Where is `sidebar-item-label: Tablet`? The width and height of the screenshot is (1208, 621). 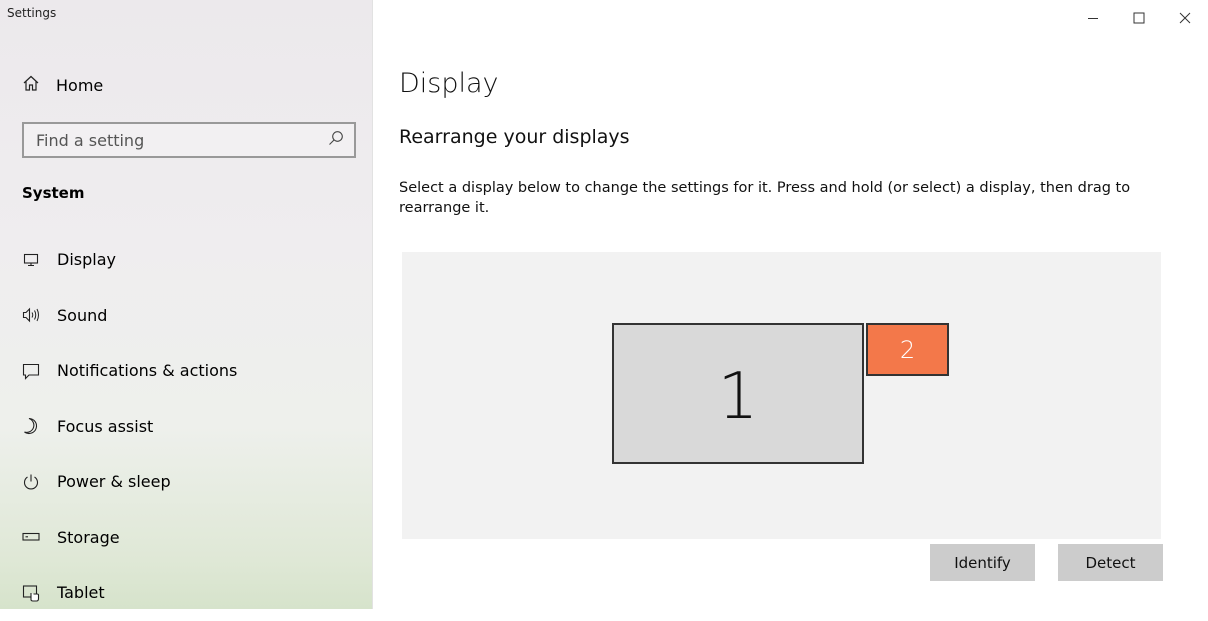 sidebar-item-label: Tablet is located at coordinates (81, 593).